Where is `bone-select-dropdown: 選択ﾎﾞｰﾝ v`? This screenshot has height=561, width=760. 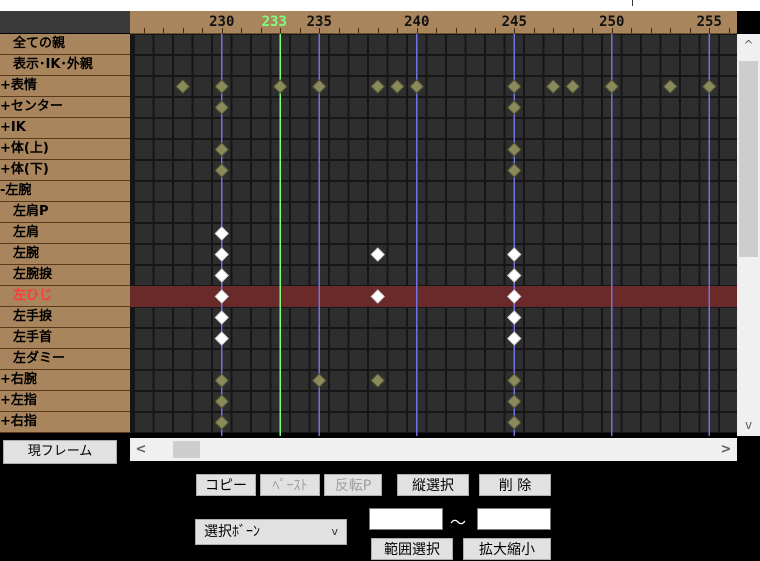
bone-select-dropdown: 選択ﾎﾞｰﾝ v is located at coordinates (271, 532).